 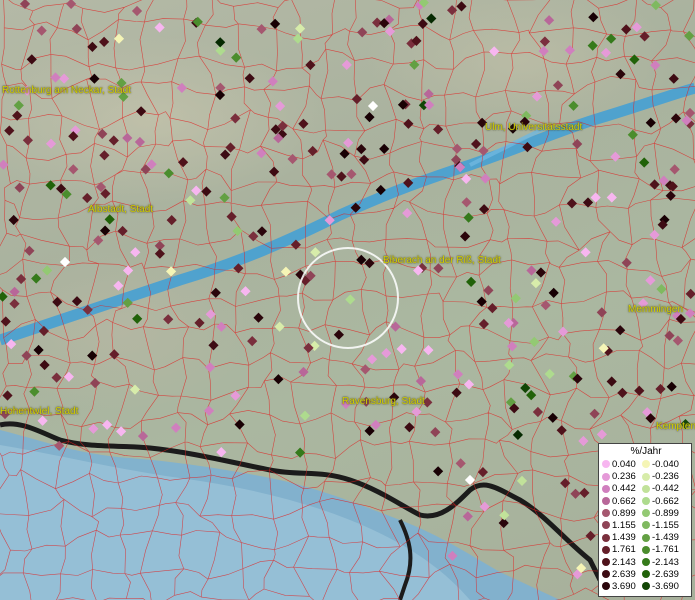 What do you see at coordinates (121, 209) in the screenshot?
I see `place-label-albstadt: Albstadt, Stadt` at bounding box center [121, 209].